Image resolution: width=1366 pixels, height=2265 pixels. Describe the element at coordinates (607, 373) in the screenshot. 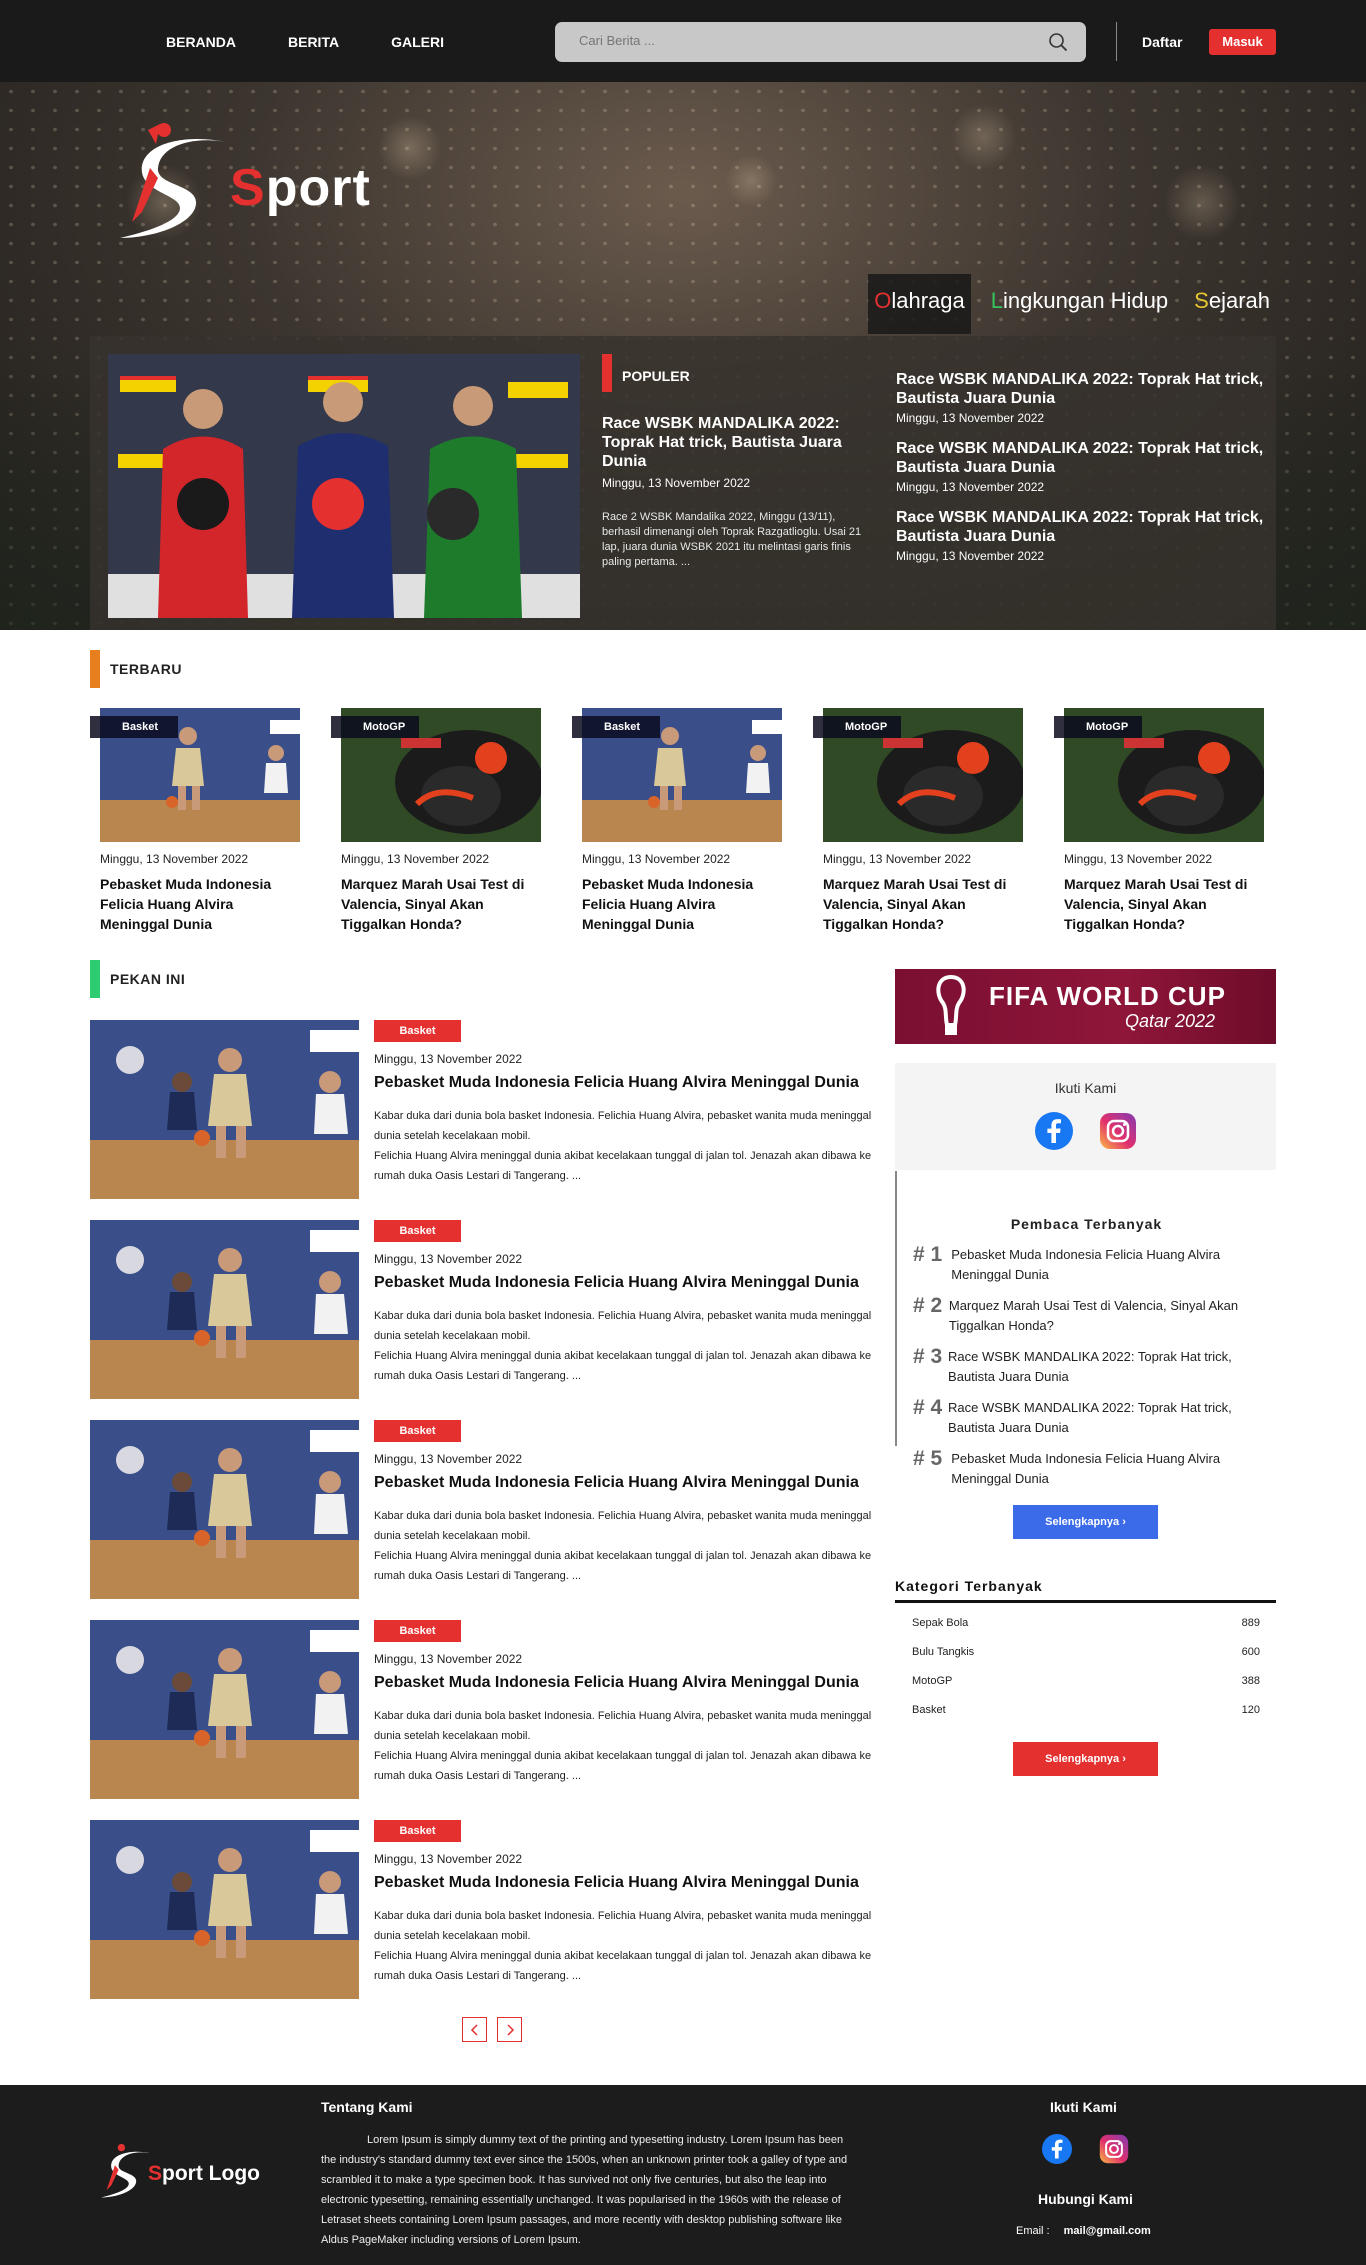

I see `popular-accent-bar` at that location.